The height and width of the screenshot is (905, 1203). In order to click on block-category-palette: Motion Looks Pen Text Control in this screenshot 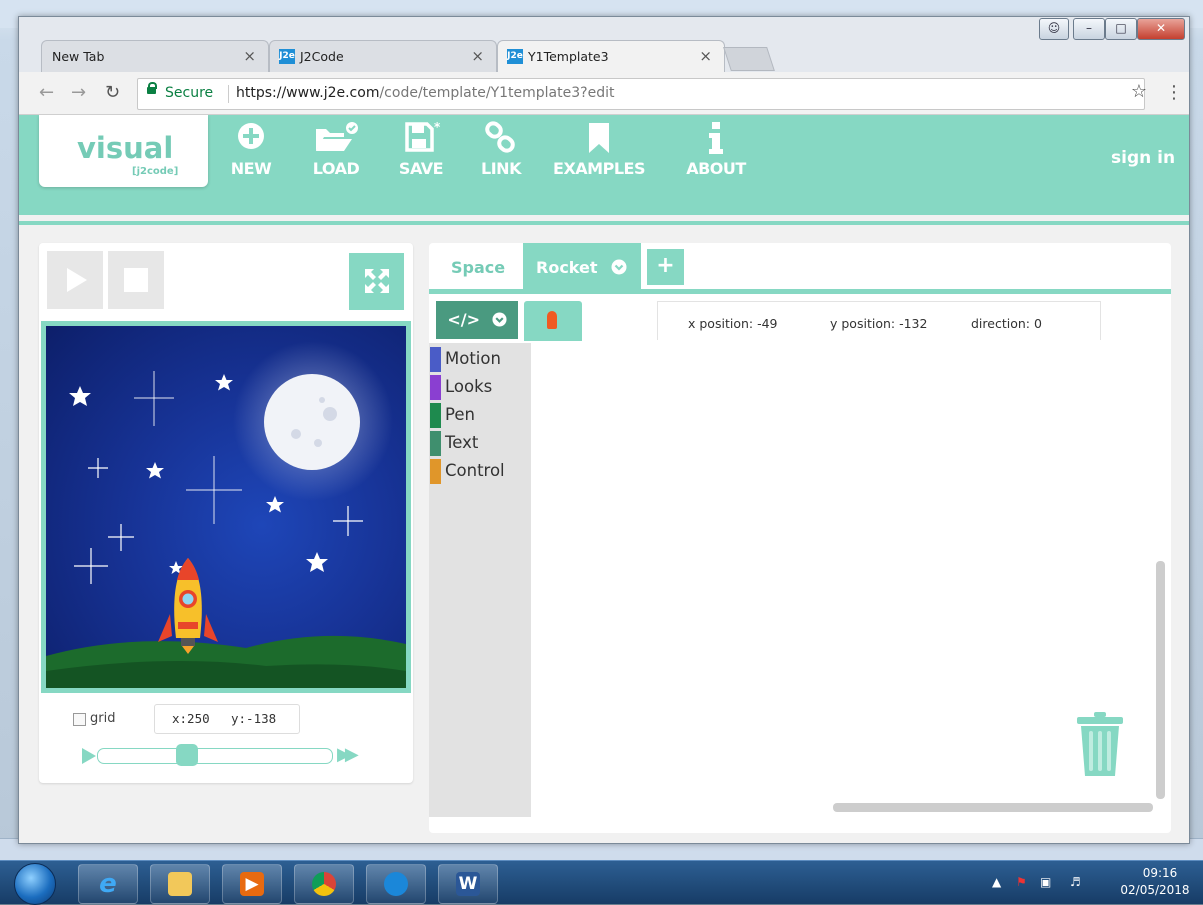, I will do `click(480, 580)`.